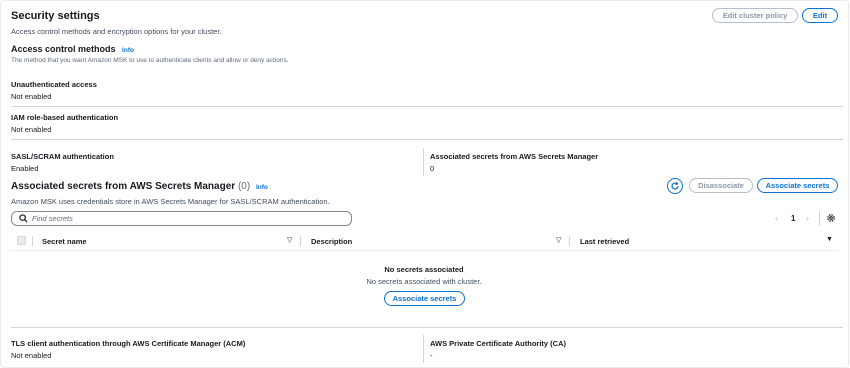 This screenshot has width=850, height=368. I want to click on search-icon, so click(23, 218).